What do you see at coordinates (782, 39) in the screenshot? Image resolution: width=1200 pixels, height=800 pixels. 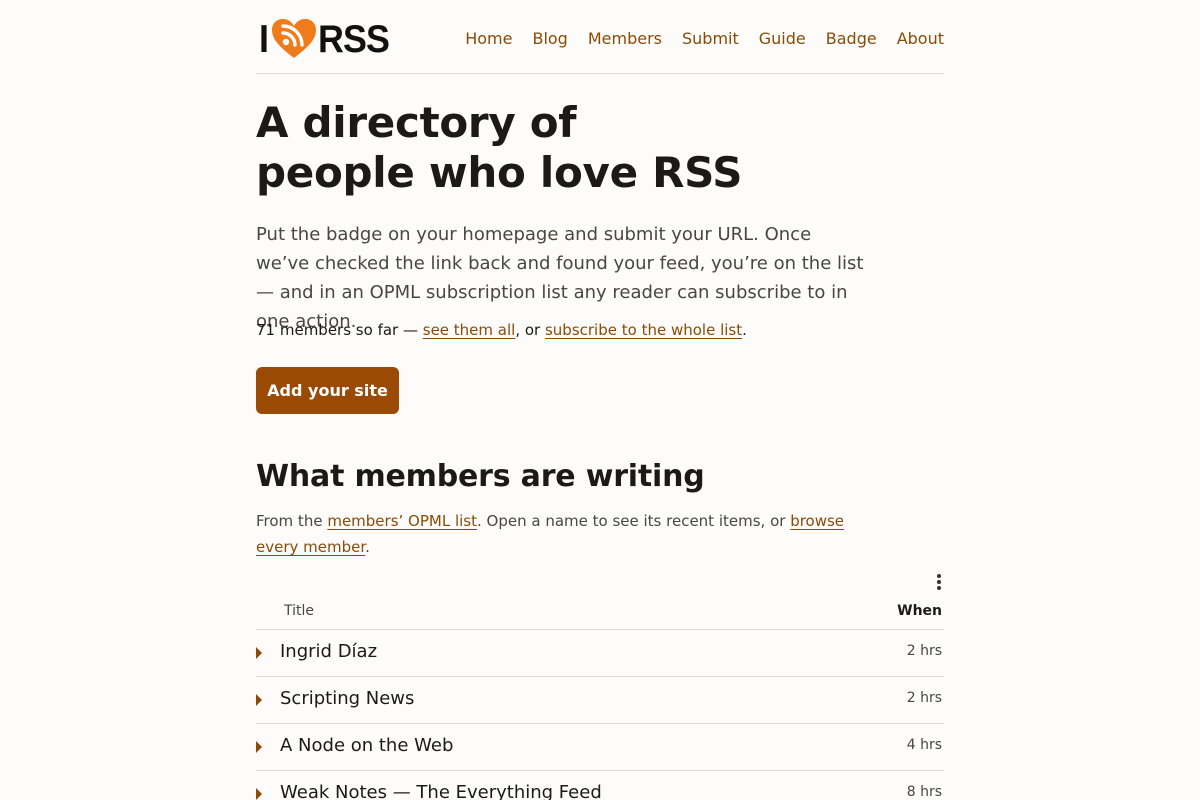 I see `nav-guide: Guide` at bounding box center [782, 39].